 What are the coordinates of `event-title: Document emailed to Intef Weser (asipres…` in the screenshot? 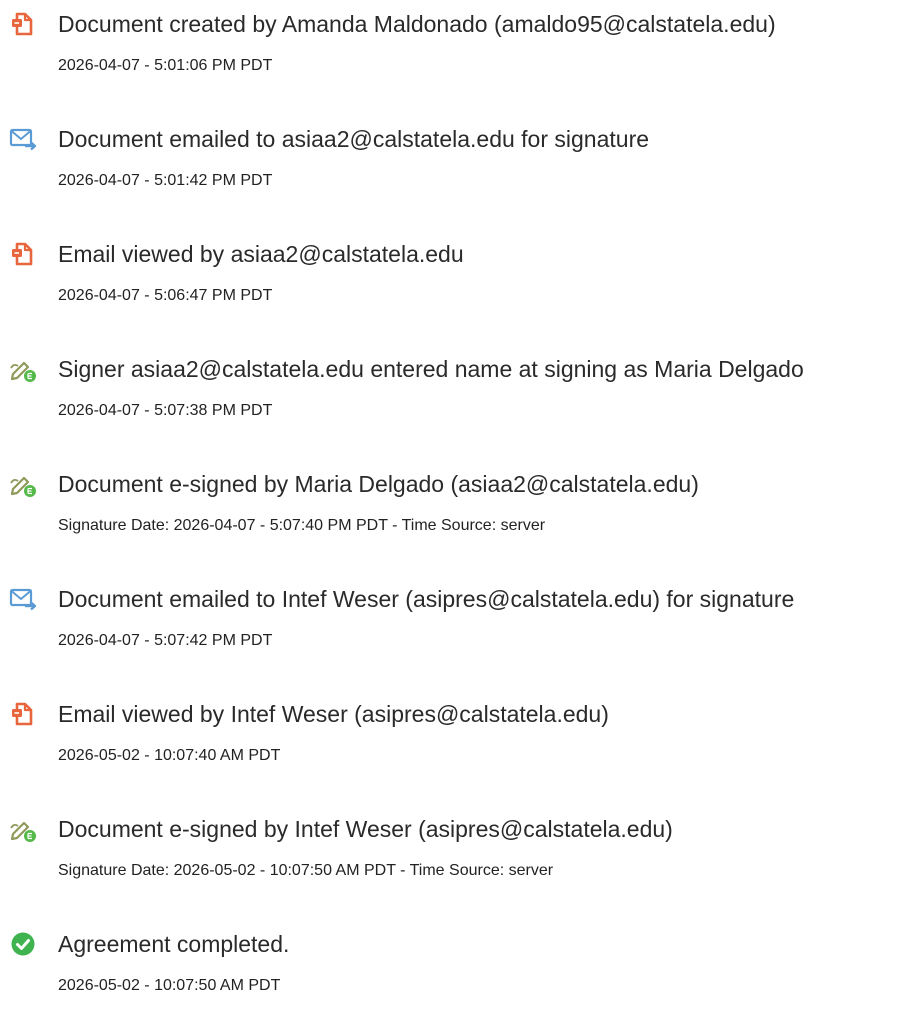 It's located at (426, 599).